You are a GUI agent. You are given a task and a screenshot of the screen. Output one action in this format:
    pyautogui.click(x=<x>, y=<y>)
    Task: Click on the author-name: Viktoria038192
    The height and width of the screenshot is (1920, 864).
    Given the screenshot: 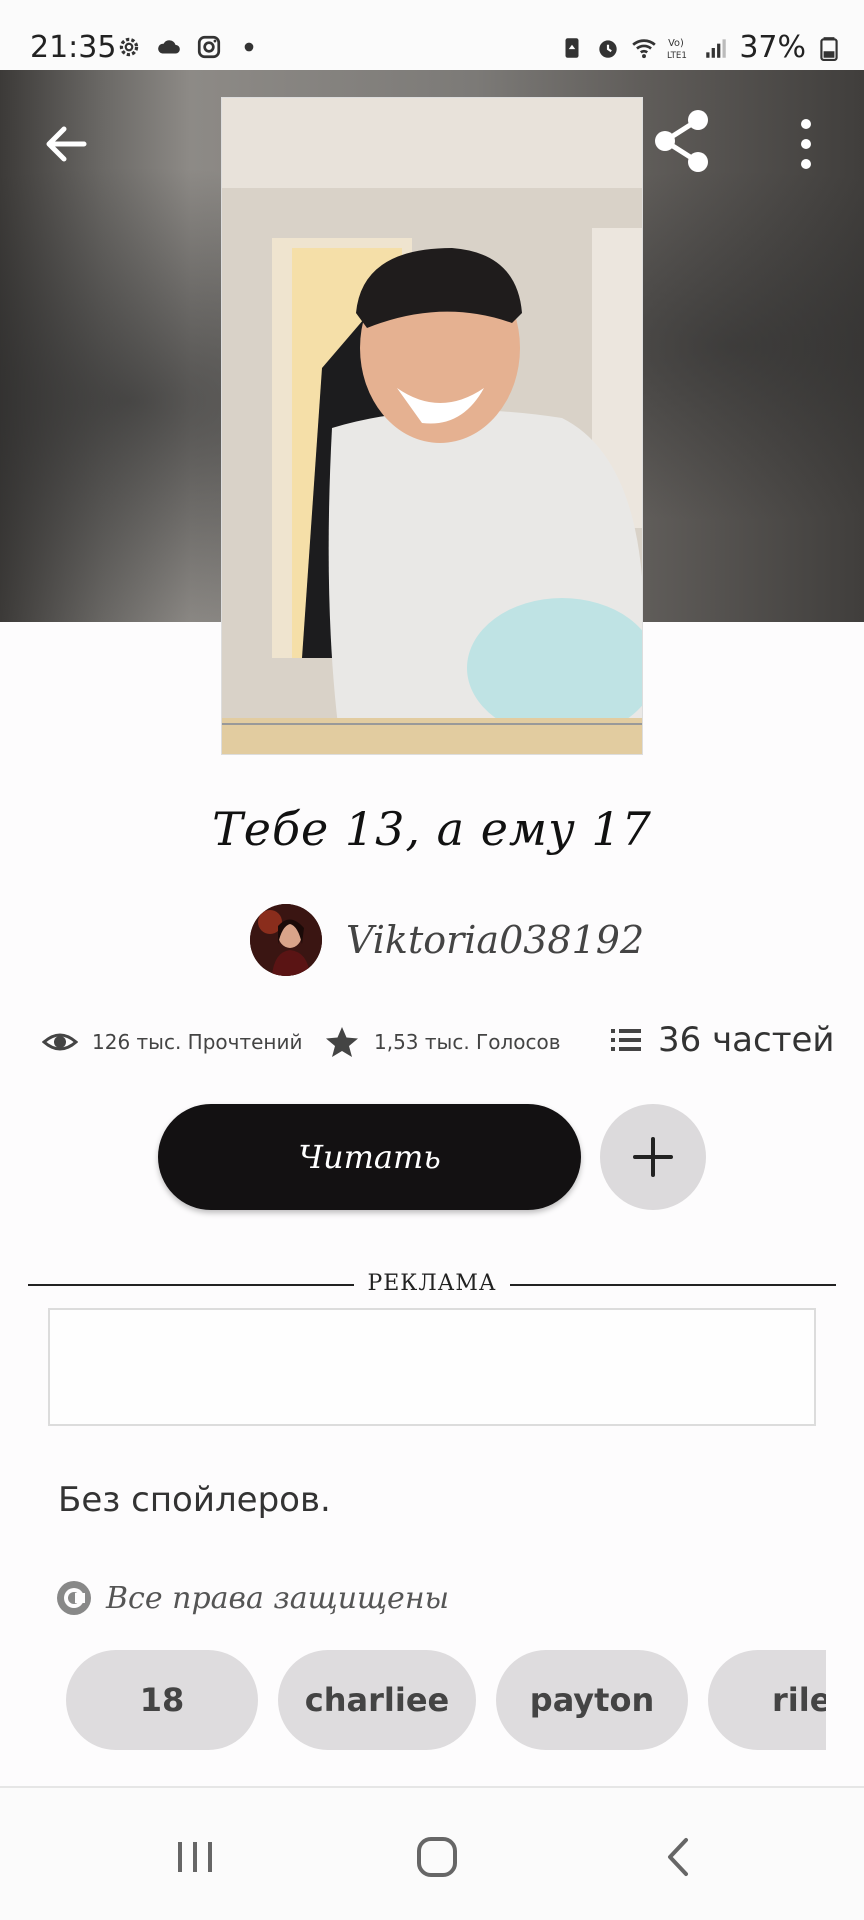 What is the action you would take?
    pyautogui.click(x=495, y=940)
    